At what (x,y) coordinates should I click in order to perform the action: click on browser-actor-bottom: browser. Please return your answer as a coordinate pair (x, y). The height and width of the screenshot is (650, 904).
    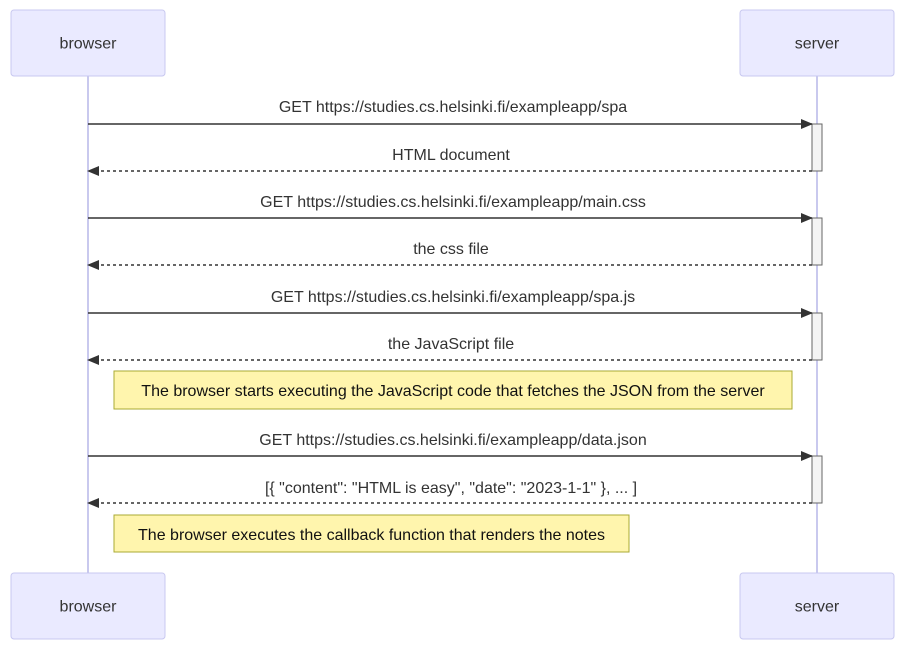
    Looking at the image, I should click on (88, 606).